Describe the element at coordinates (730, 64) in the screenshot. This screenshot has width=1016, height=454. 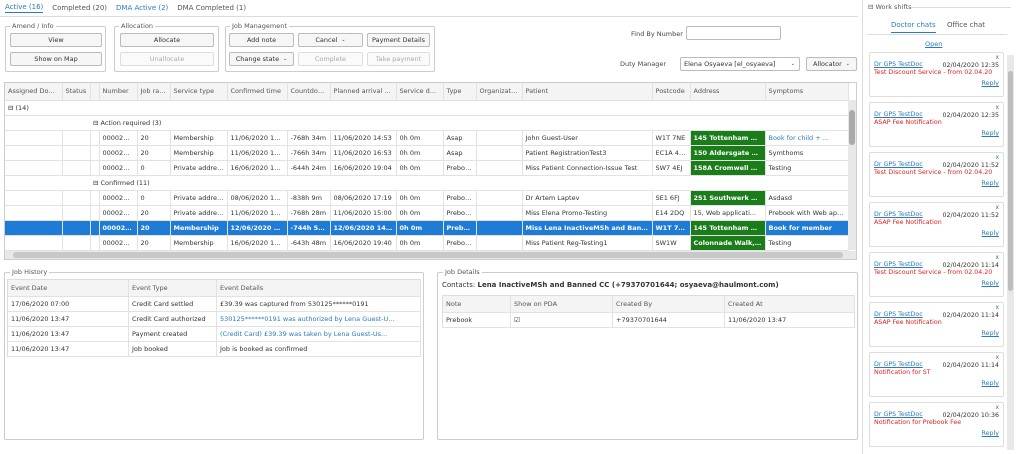
I see `duty-manager-value: Elena Osyaeva [el_osyaeva]` at that location.